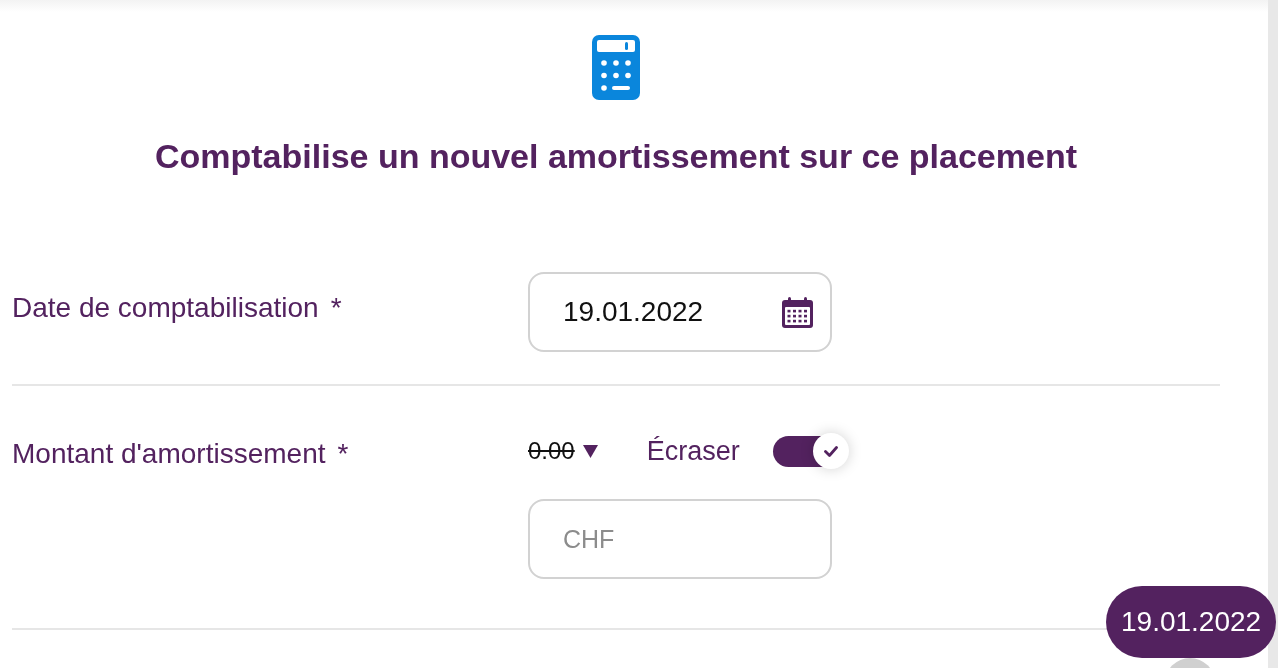 The height and width of the screenshot is (668, 1278). Describe the element at coordinates (1273, 334) in the screenshot. I see `scrollbar-track` at that location.